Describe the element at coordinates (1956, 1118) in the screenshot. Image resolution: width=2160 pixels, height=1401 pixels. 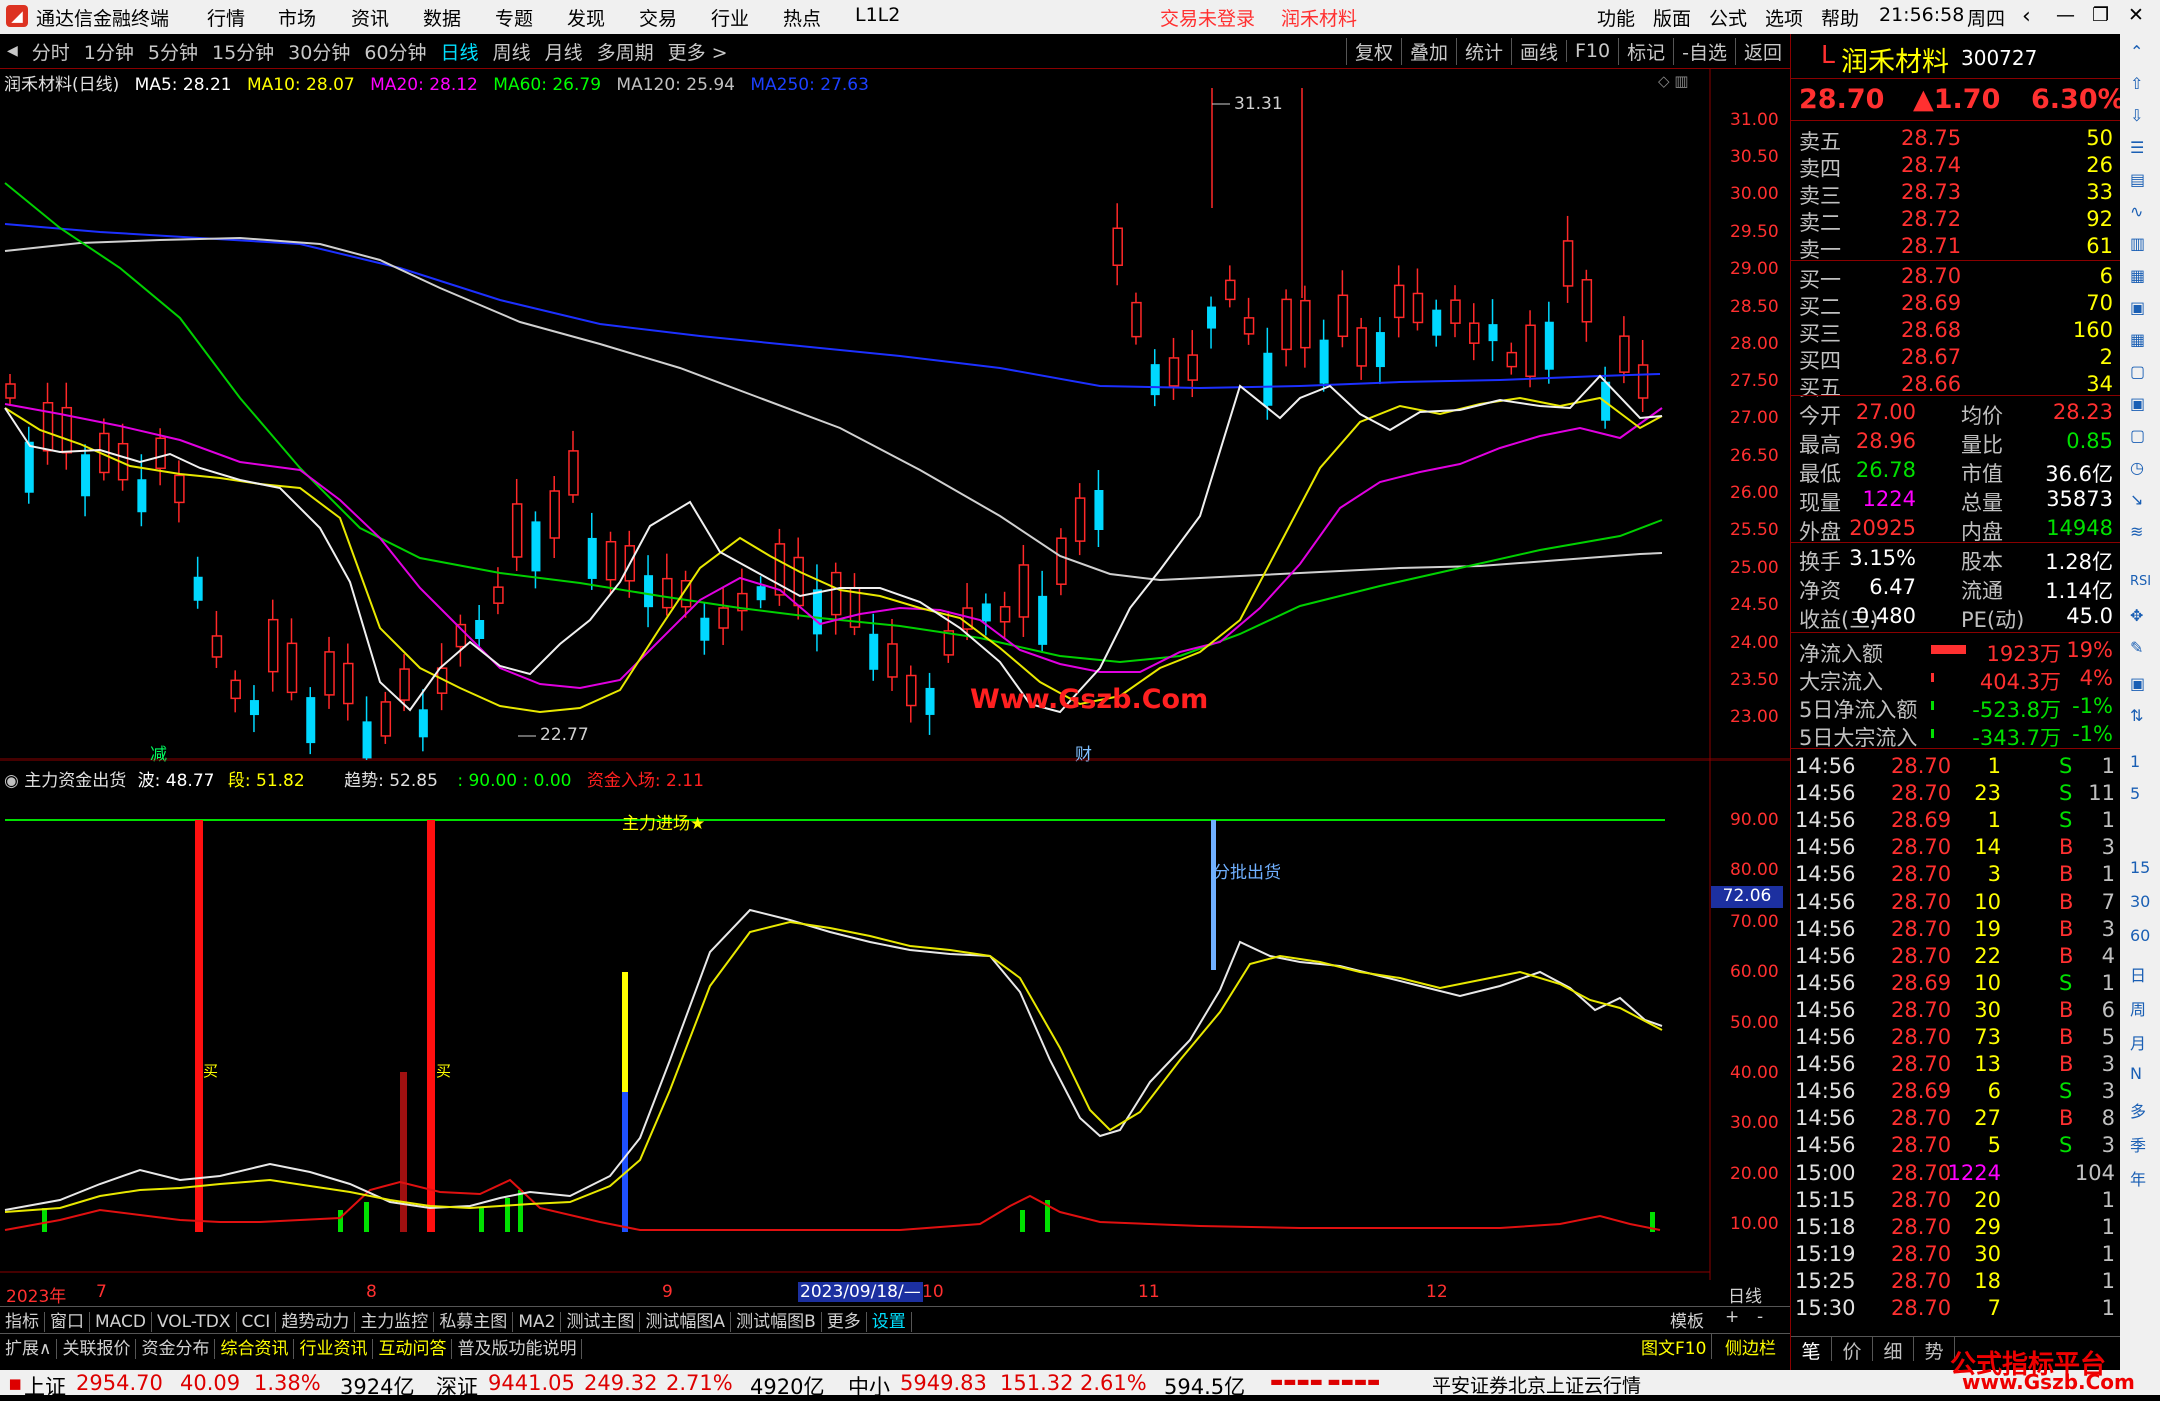
I see `trade-tick-row: 14:56 28.70 27 B 8` at that location.